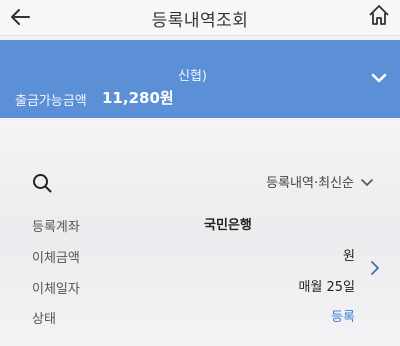  What do you see at coordinates (56, 258) in the screenshot?
I see `amount-label: 이체금액` at bounding box center [56, 258].